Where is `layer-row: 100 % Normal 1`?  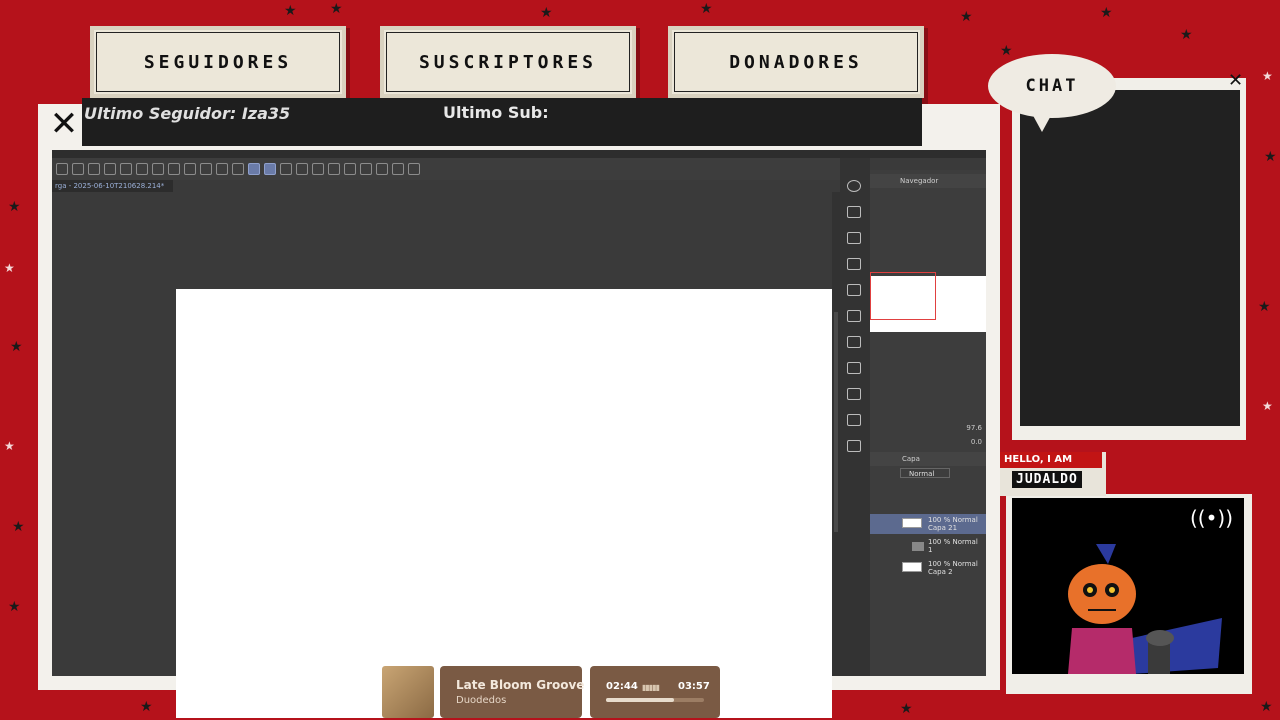
layer-row: 100 % Normal 1 is located at coordinates (928, 546).